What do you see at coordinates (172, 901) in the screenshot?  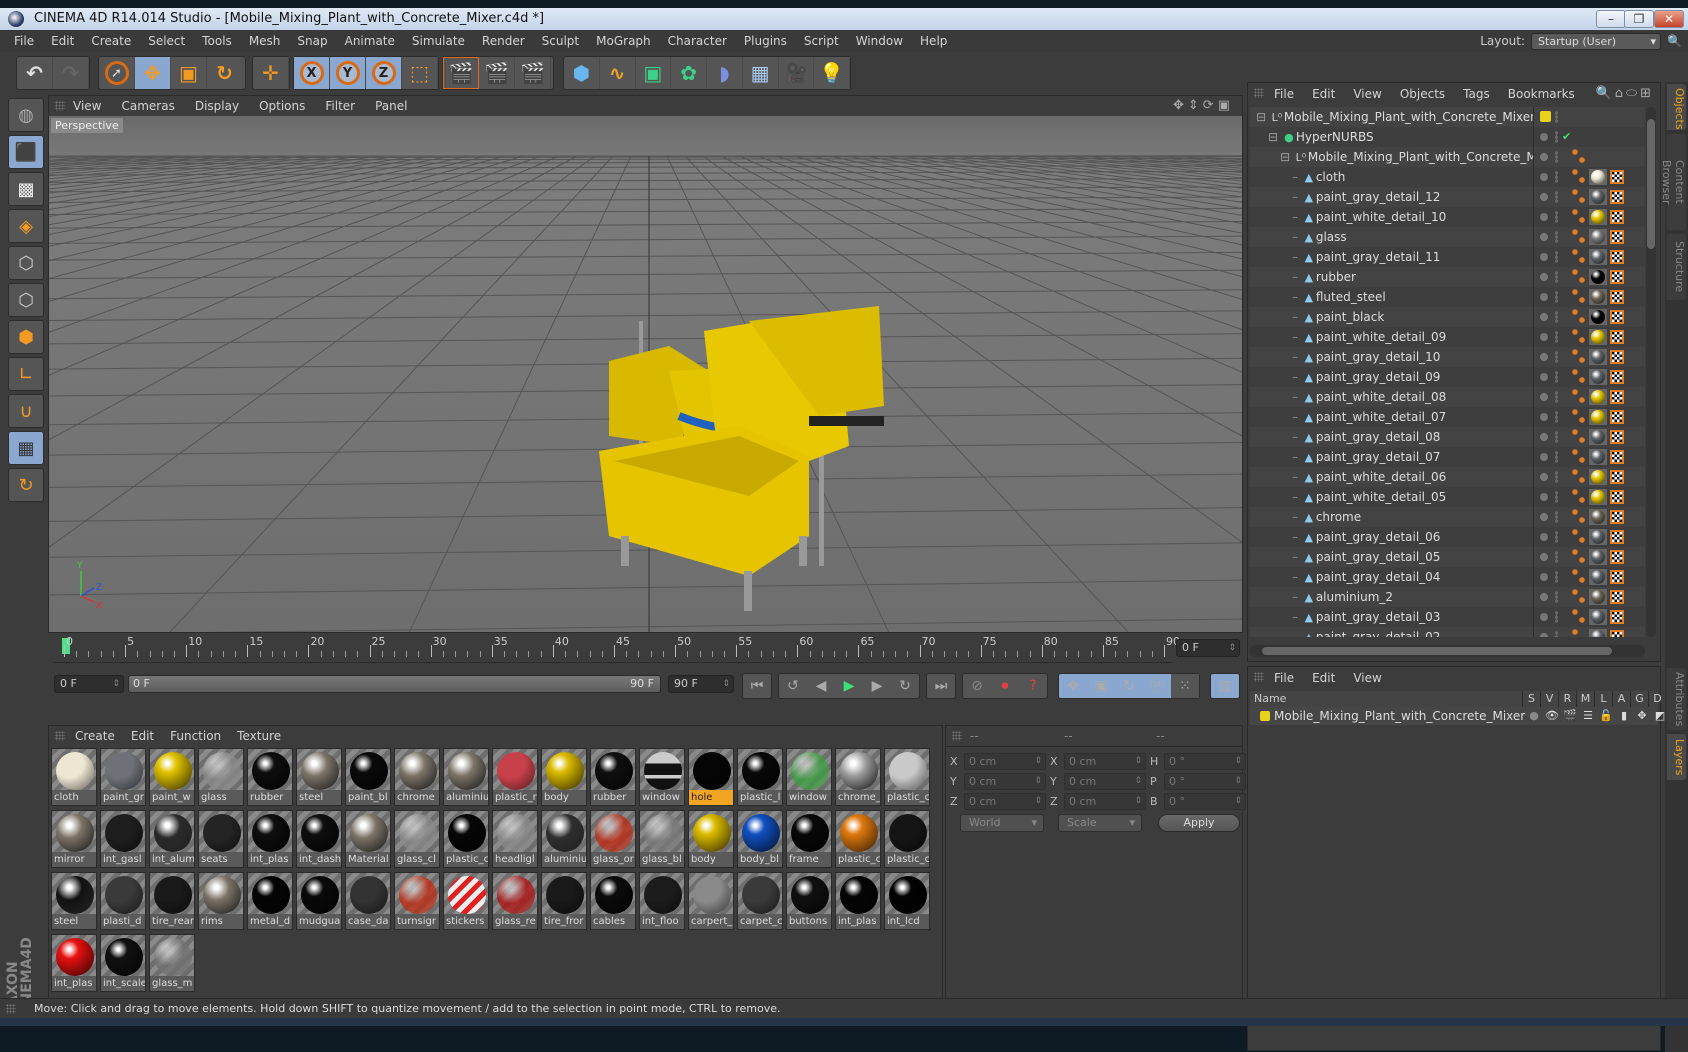 I see `material-swatch: tire_rear` at bounding box center [172, 901].